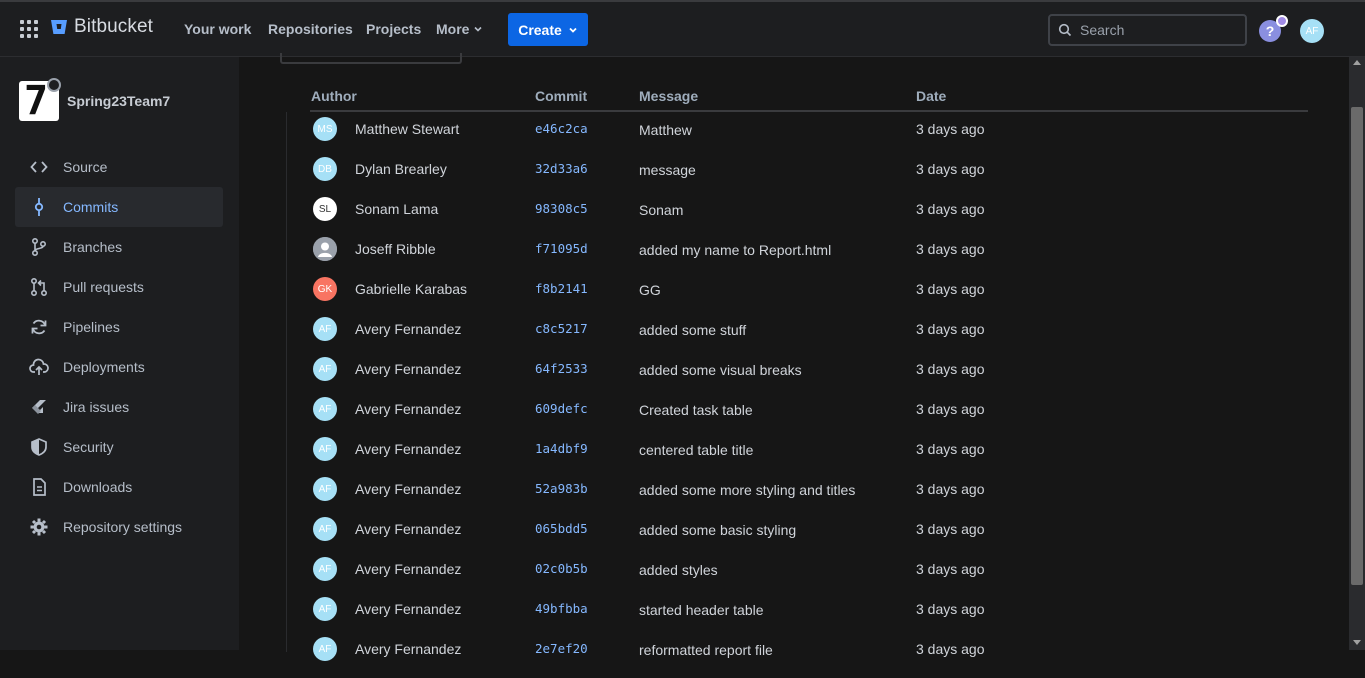  Describe the element at coordinates (459, 29) in the screenshot. I see `nav-more: More` at that location.